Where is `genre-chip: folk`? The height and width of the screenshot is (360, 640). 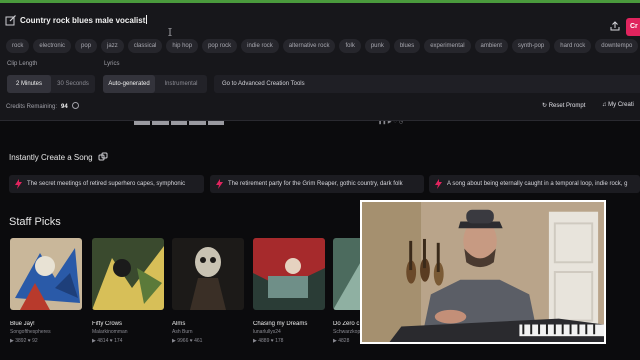
genre-chip: folk is located at coordinates (350, 46).